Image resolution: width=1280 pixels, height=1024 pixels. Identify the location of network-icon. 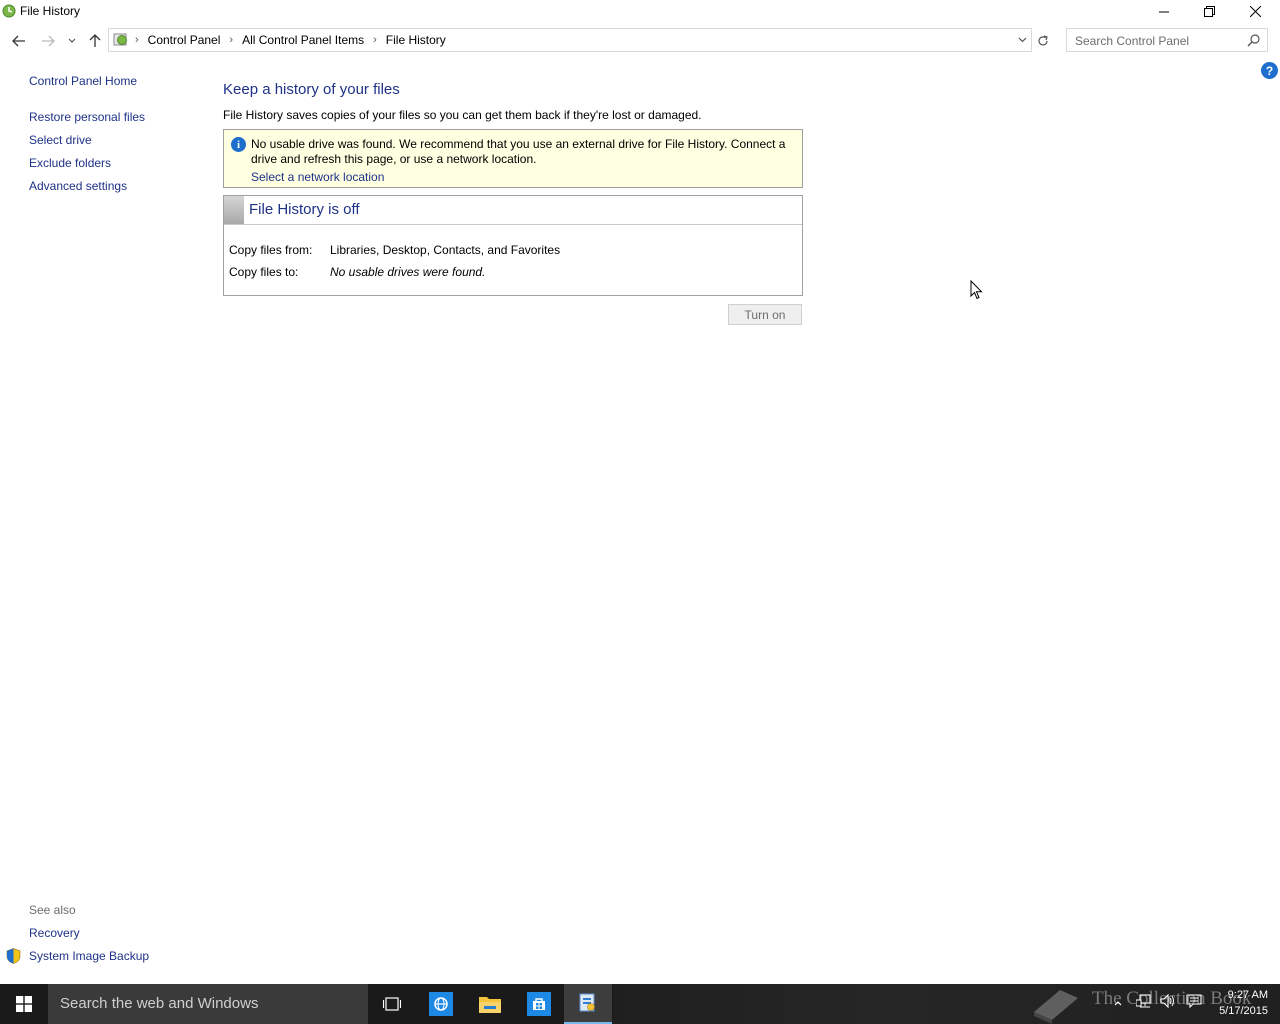
(1143, 1001).